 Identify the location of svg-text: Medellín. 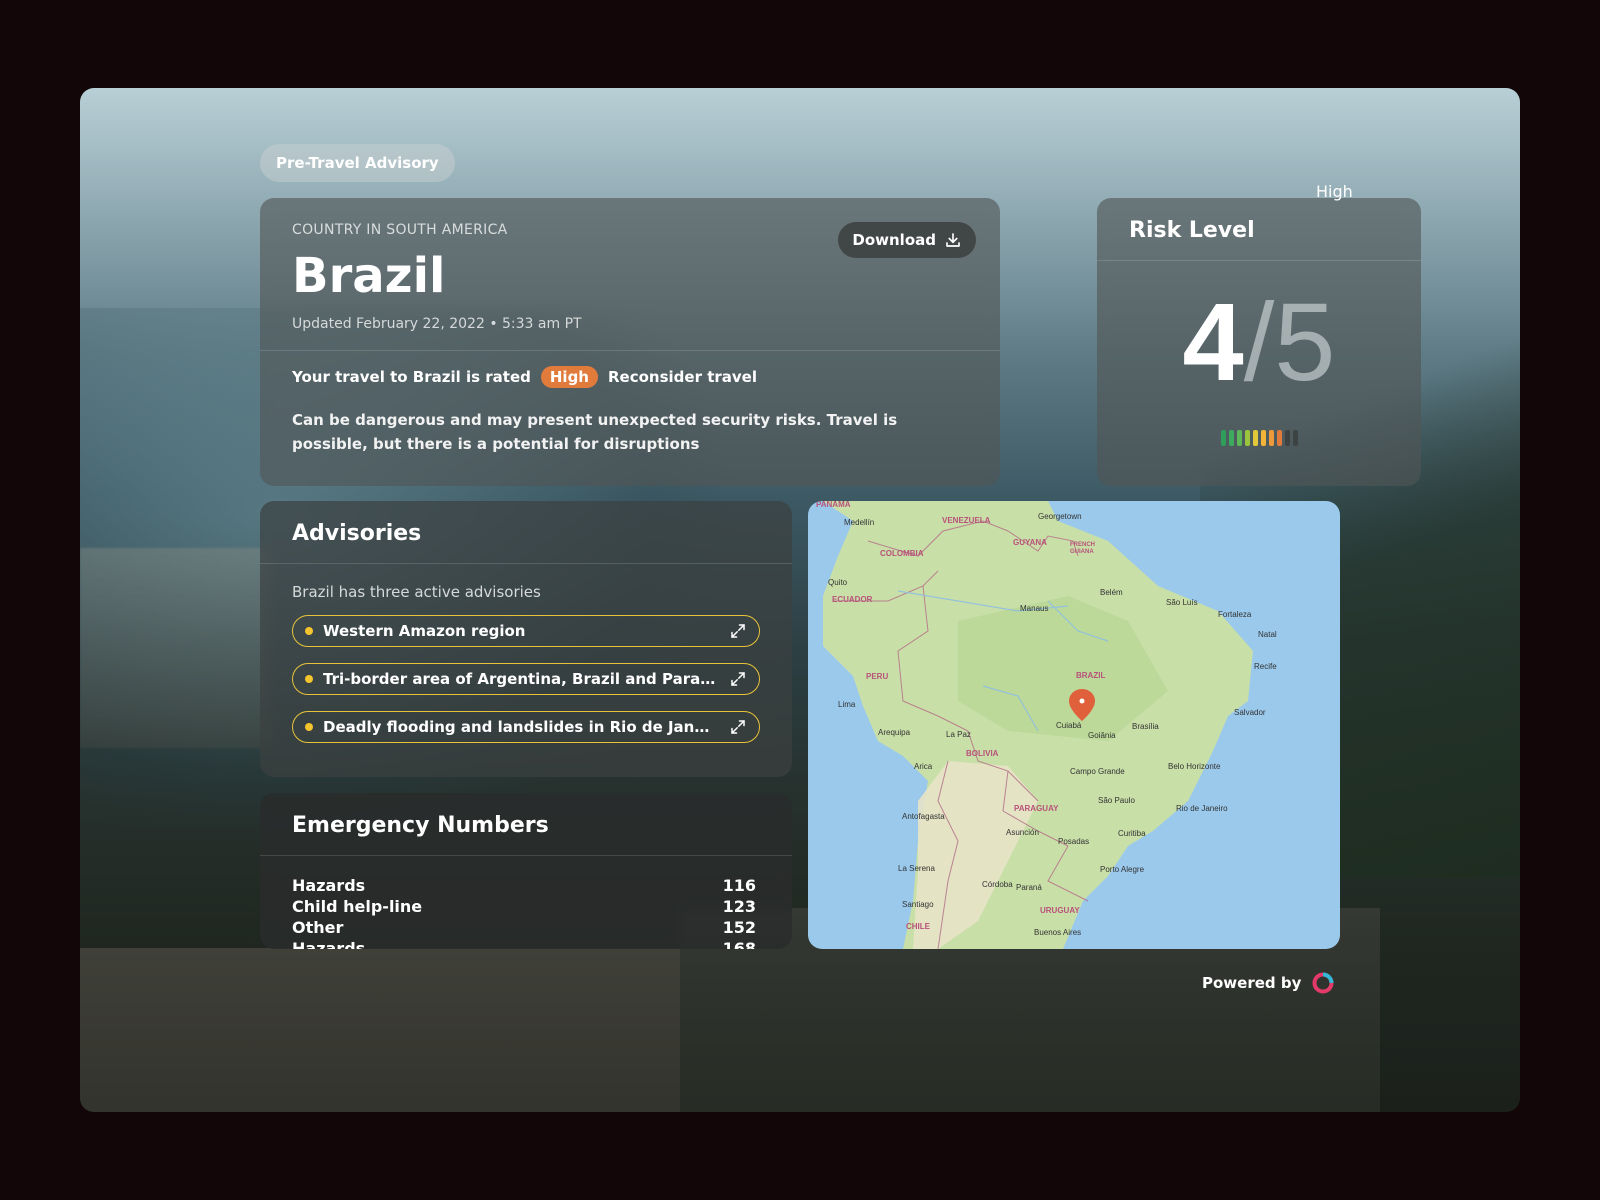
(859, 522).